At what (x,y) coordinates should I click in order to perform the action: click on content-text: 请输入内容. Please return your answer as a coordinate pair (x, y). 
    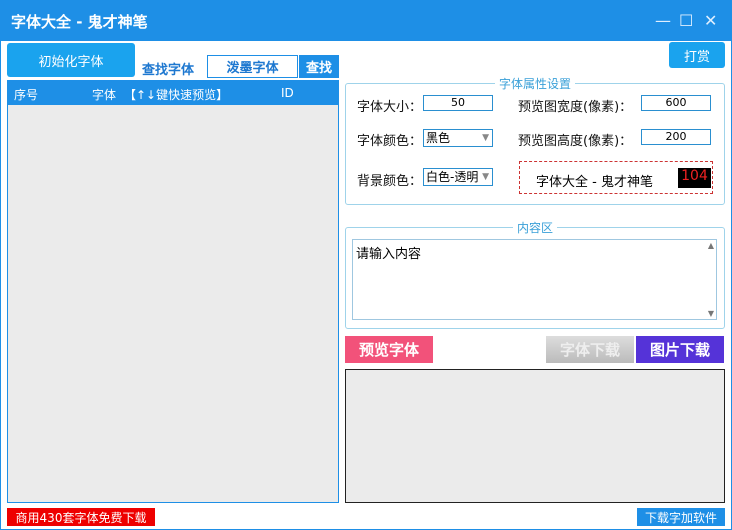
    Looking at the image, I should click on (389, 254).